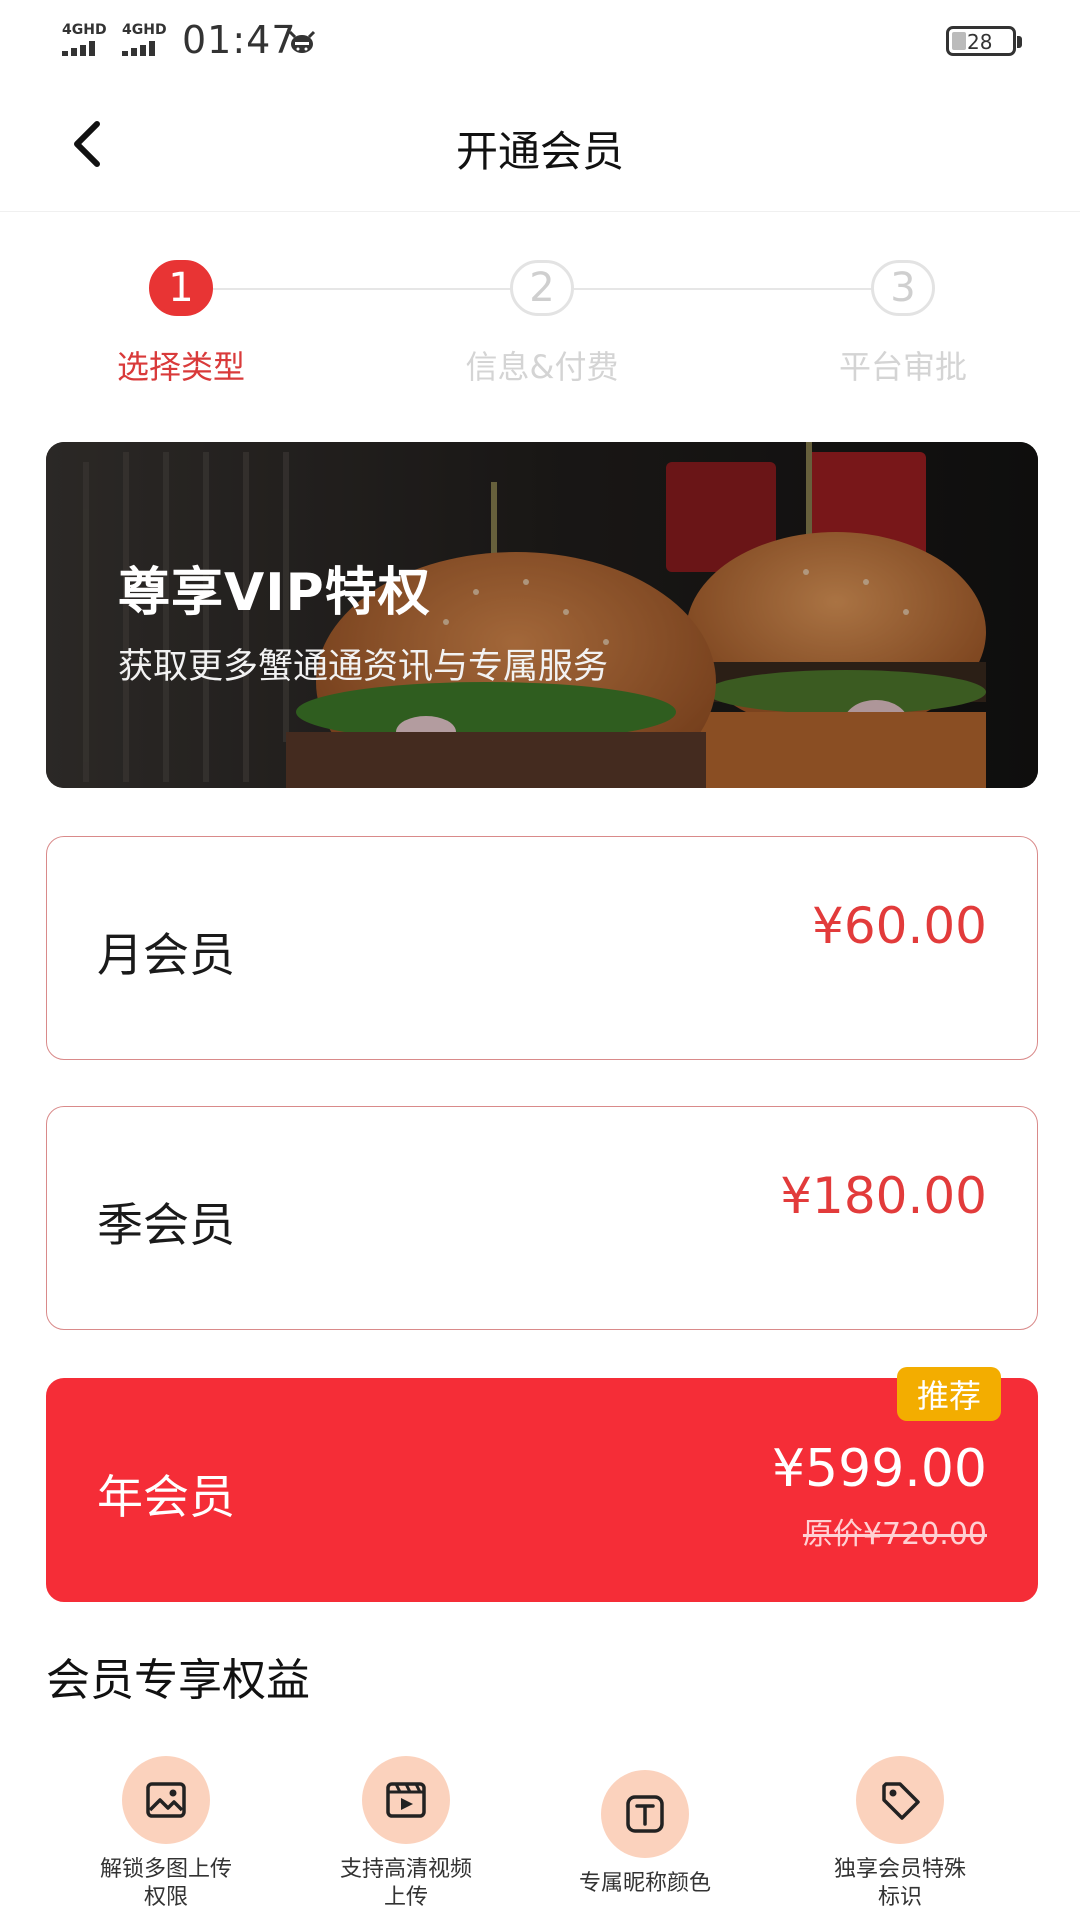  What do you see at coordinates (899, 1869) in the screenshot?
I see `benefit-label: 独享会员特殊` at bounding box center [899, 1869].